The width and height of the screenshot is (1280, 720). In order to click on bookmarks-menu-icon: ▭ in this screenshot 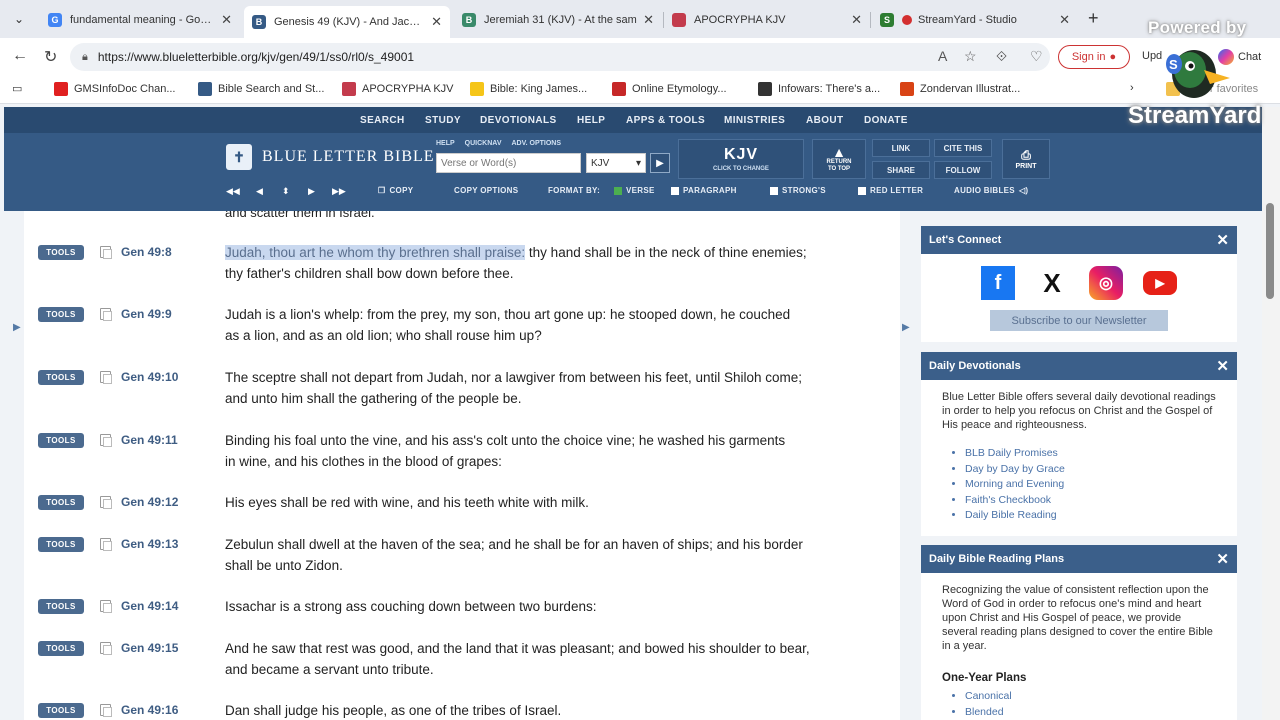, I will do `click(17, 88)`.